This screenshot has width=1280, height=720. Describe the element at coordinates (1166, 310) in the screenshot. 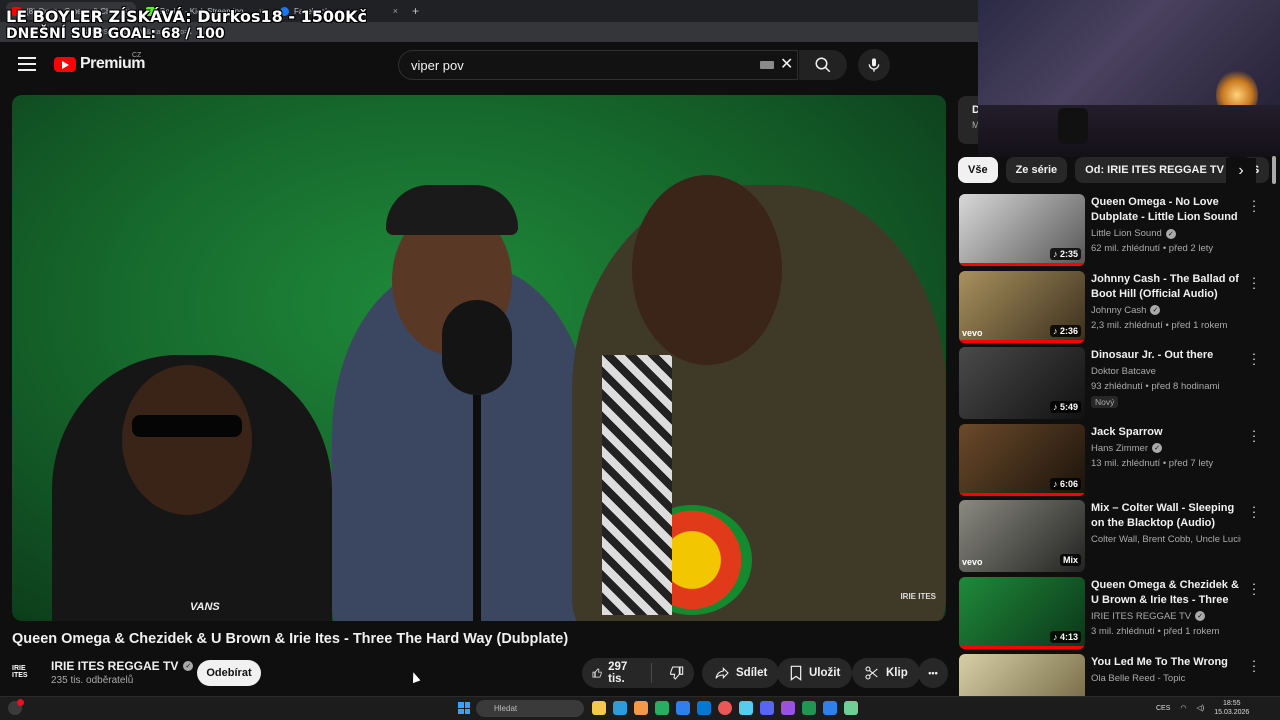

I see `recommendation-channel: Johnny Cash ✓` at that location.